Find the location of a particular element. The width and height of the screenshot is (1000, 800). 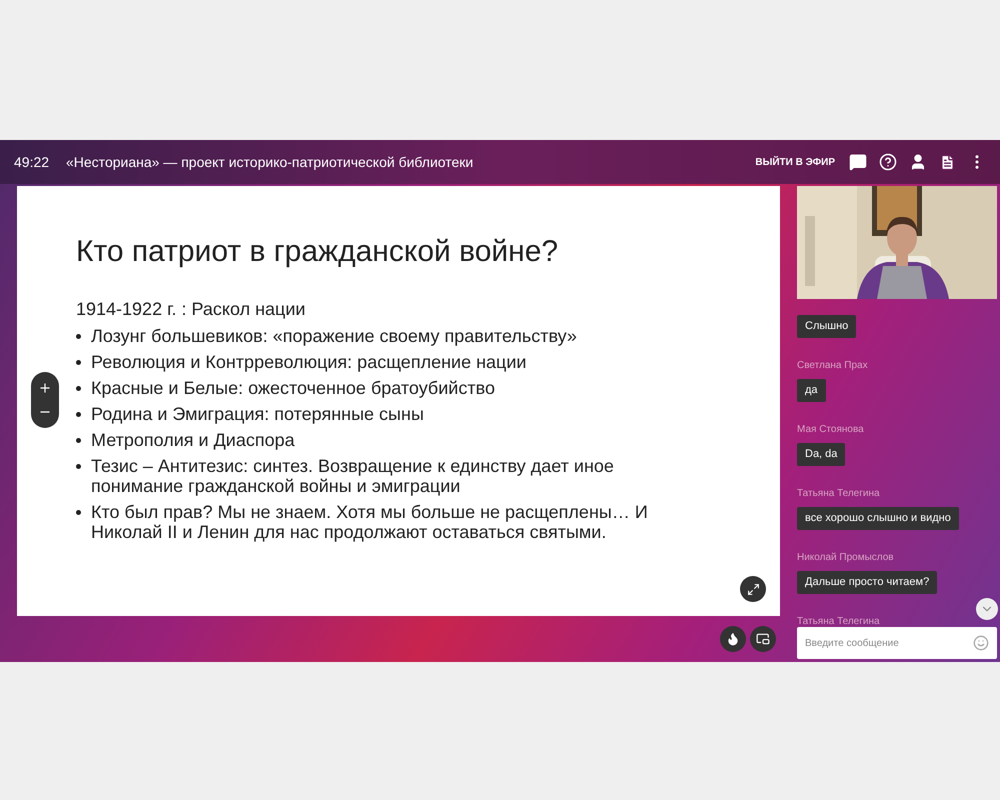

chat-icon is located at coordinates (858, 162).